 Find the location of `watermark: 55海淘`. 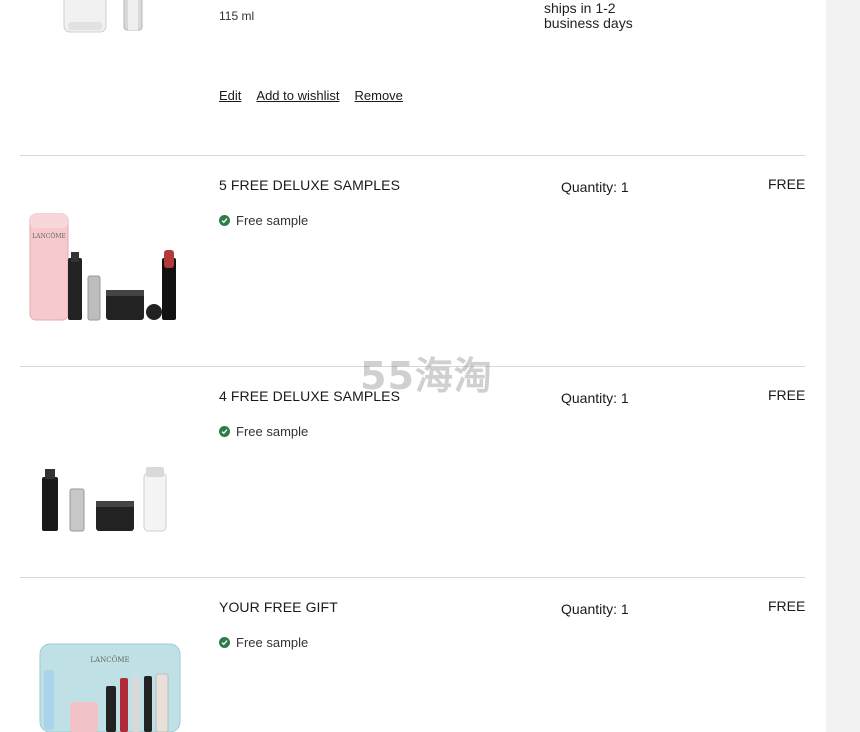

watermark: 55海淘 is located at coordinates (426, 376).